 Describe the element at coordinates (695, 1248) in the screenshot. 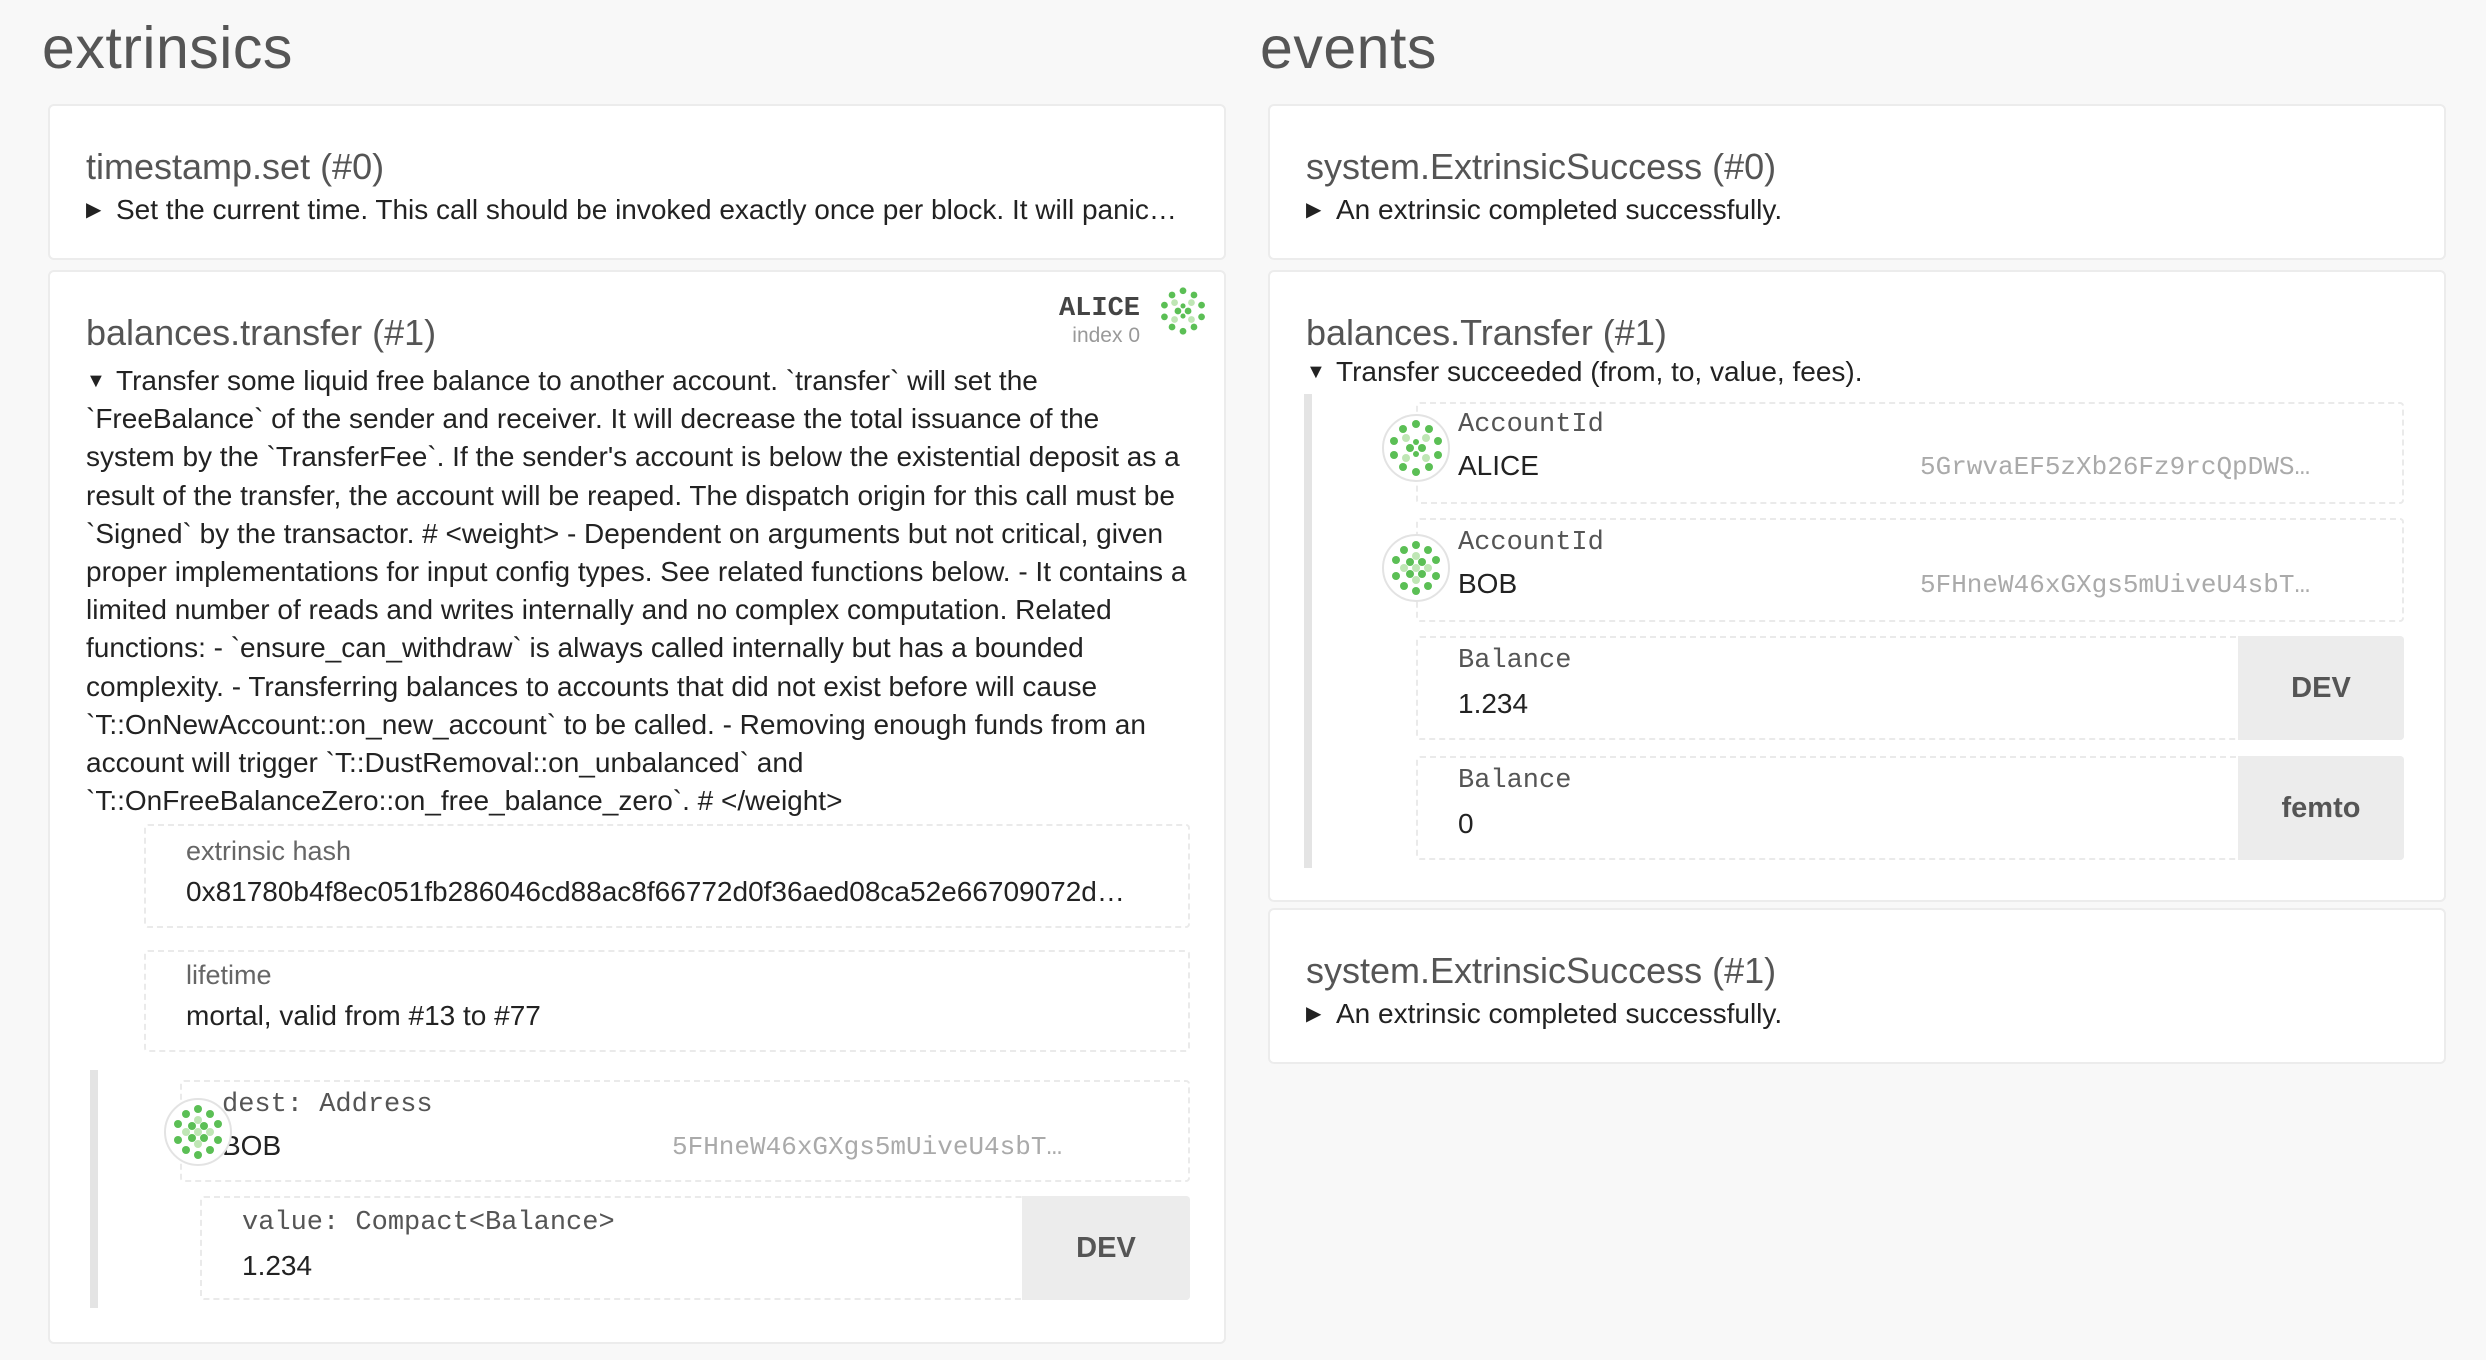

I see `value-param-field: value: Compact<Balance> 1.234 DEV` at that location.